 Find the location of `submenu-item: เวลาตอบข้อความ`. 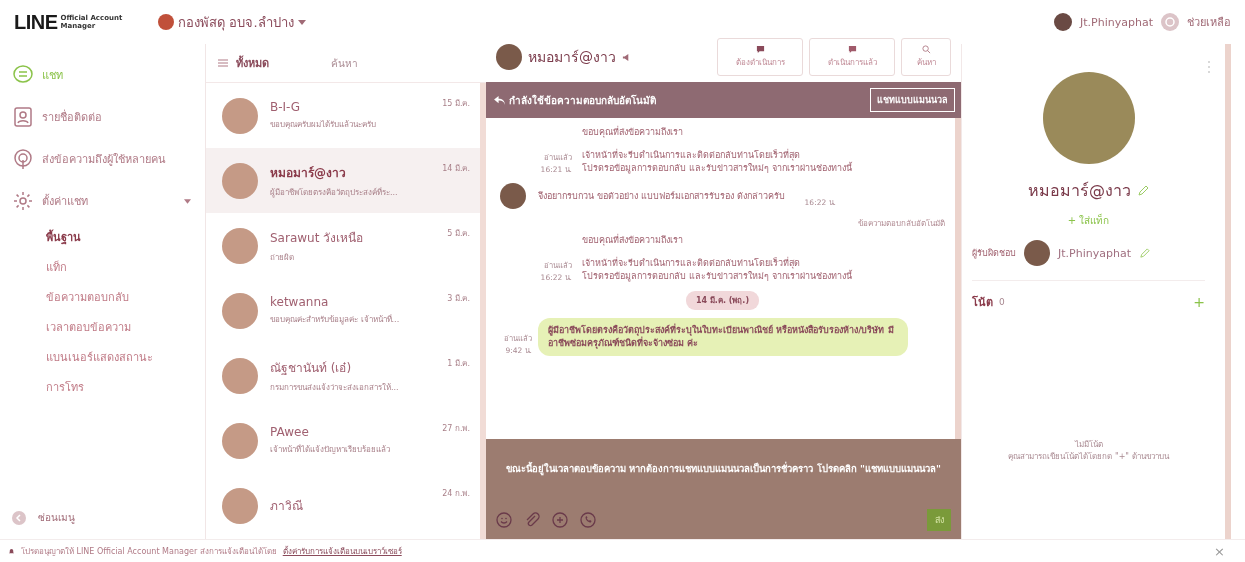

submenu-item: เวลาตอบข้อความ is located at coordinates (108, 327).